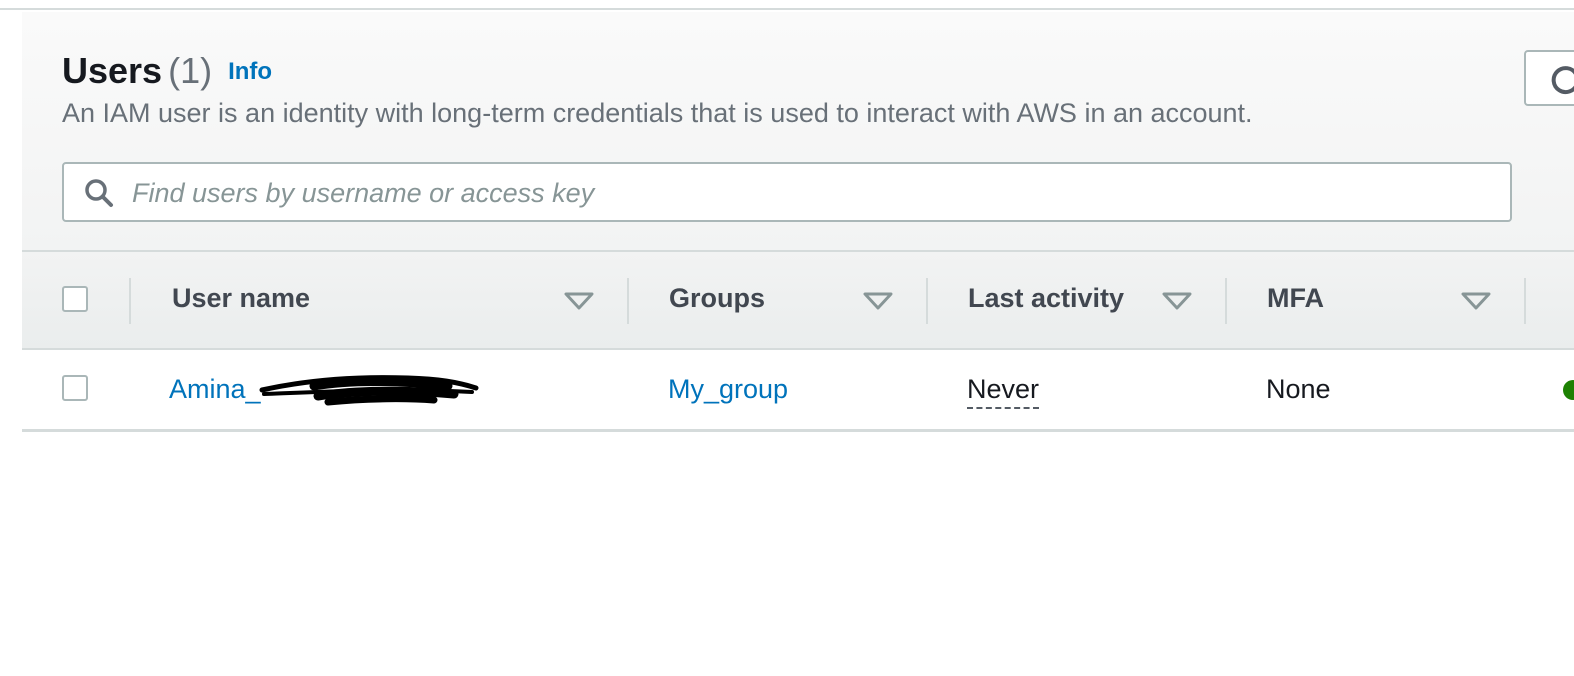 Image resolution: width=1574 pixels, height=676 pixels. Describe the element at coordinates (728, 389) in the screenshot. I see `group-link: My_group` at that location.